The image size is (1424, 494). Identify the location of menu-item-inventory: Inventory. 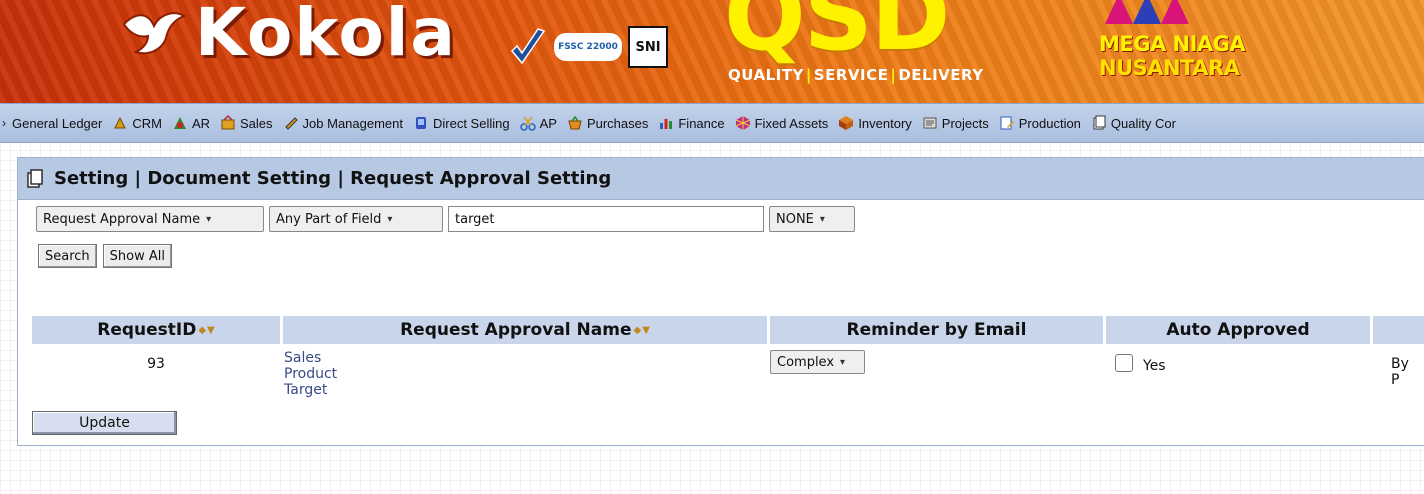
(875, 123).